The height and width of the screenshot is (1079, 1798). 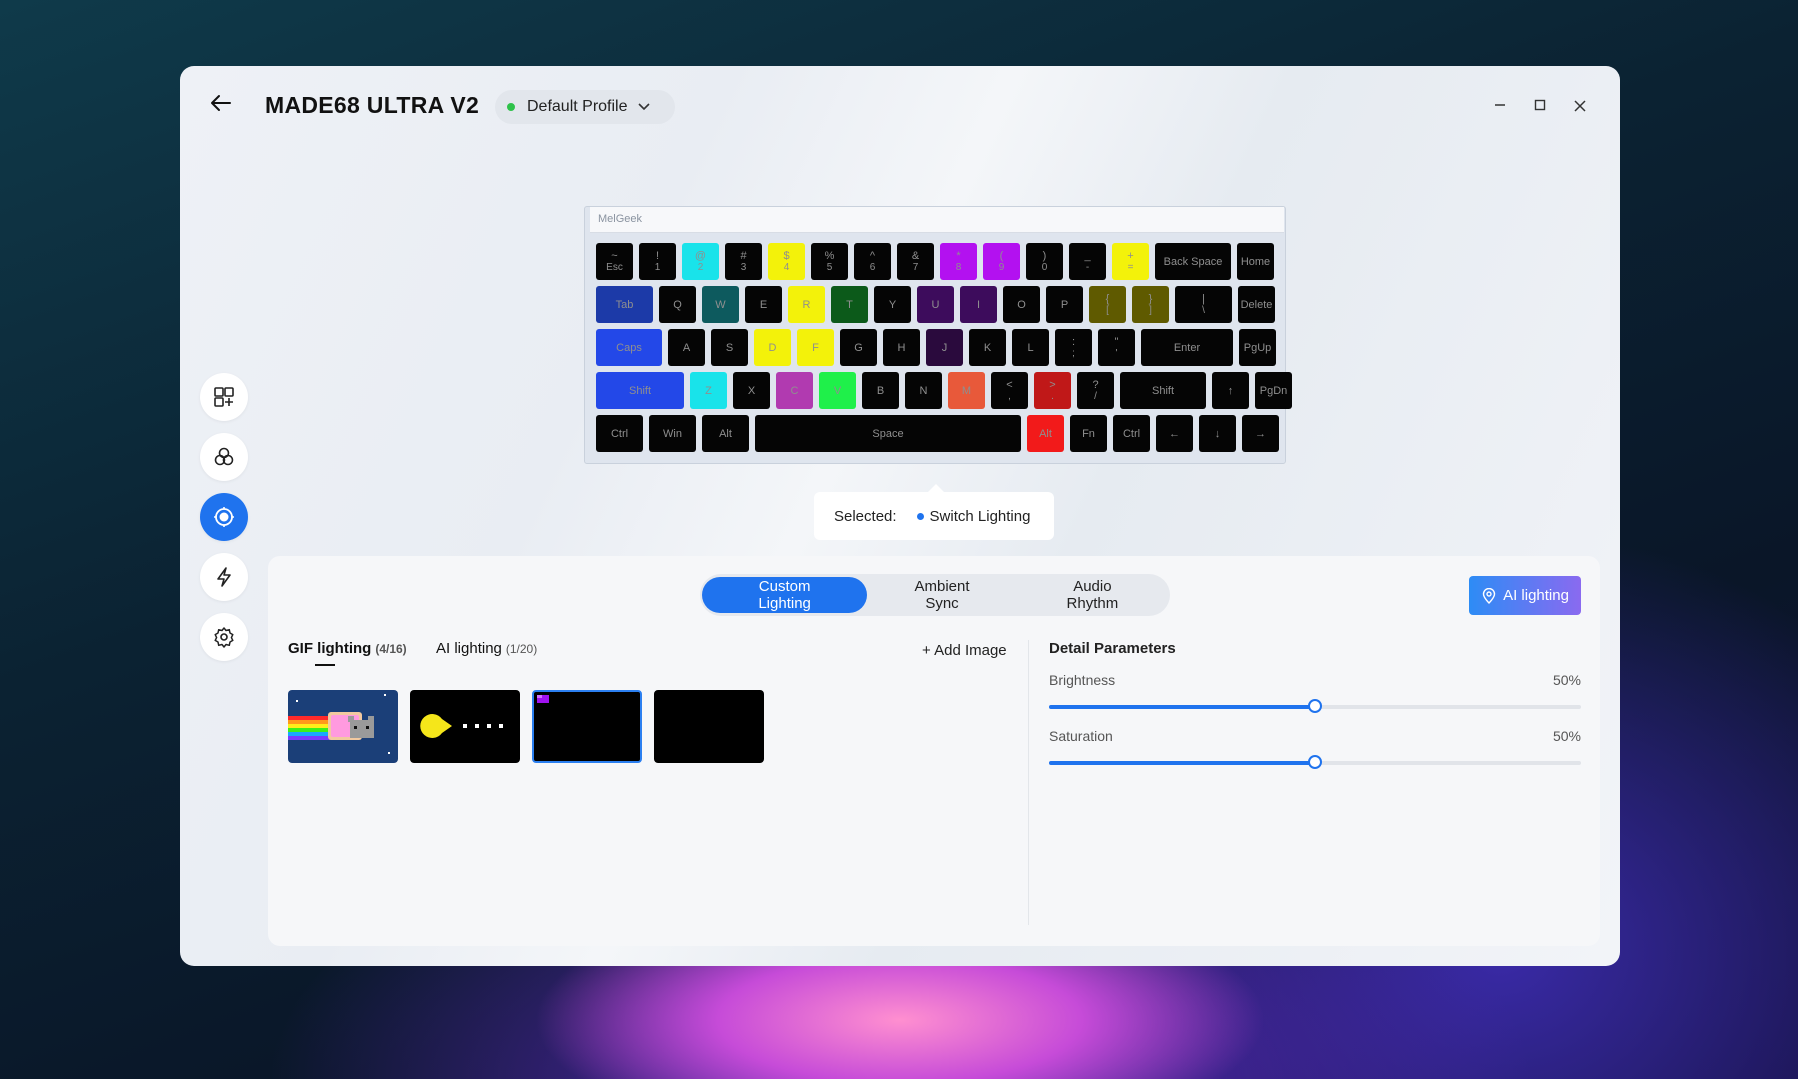 I want to click on brightness-label: Brightness, so click(x=1082, y=680).